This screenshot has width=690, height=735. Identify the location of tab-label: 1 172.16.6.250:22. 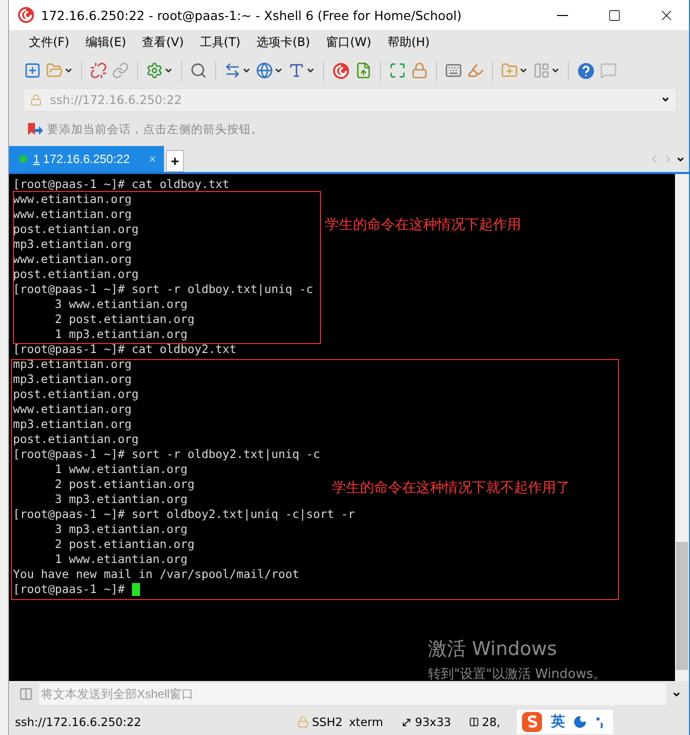
(81, 159).